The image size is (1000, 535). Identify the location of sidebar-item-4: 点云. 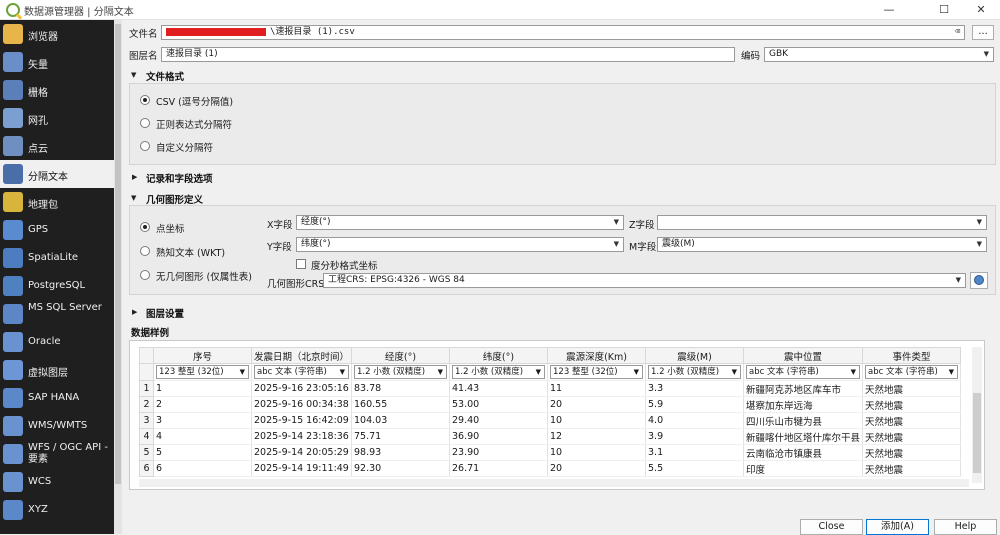
(57, 146).